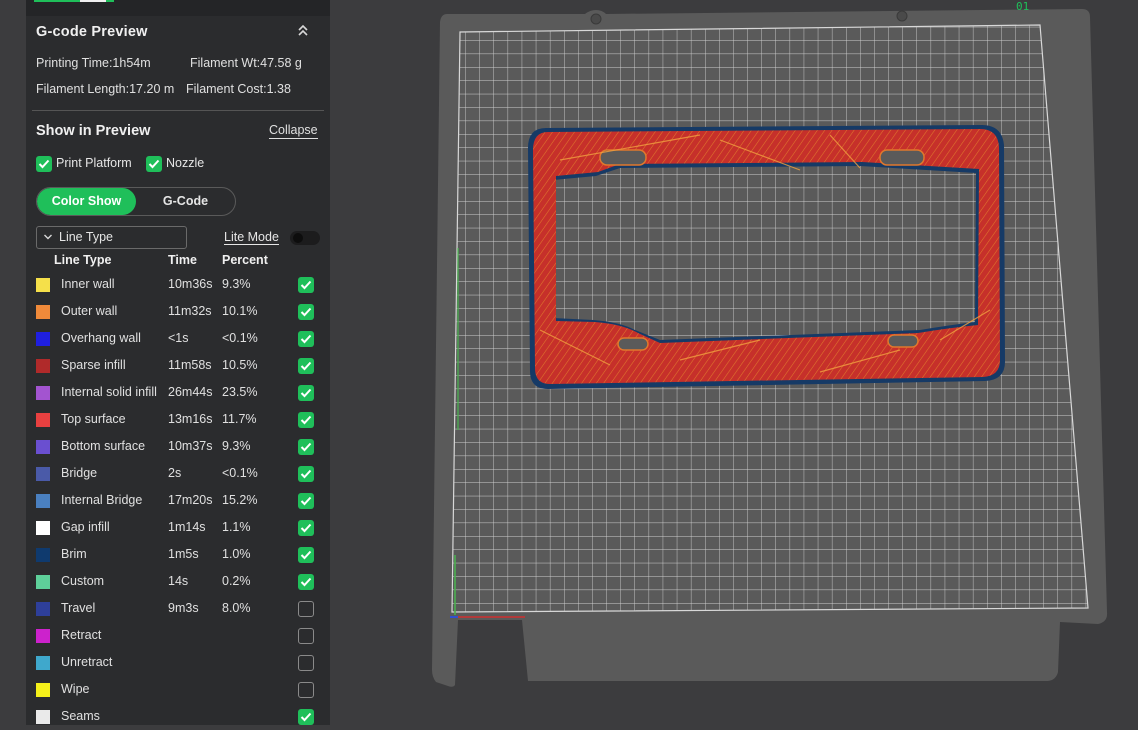 The image size is (1138, 730). I want to click on nozzle-label: Nozzle, so click(185, 163).